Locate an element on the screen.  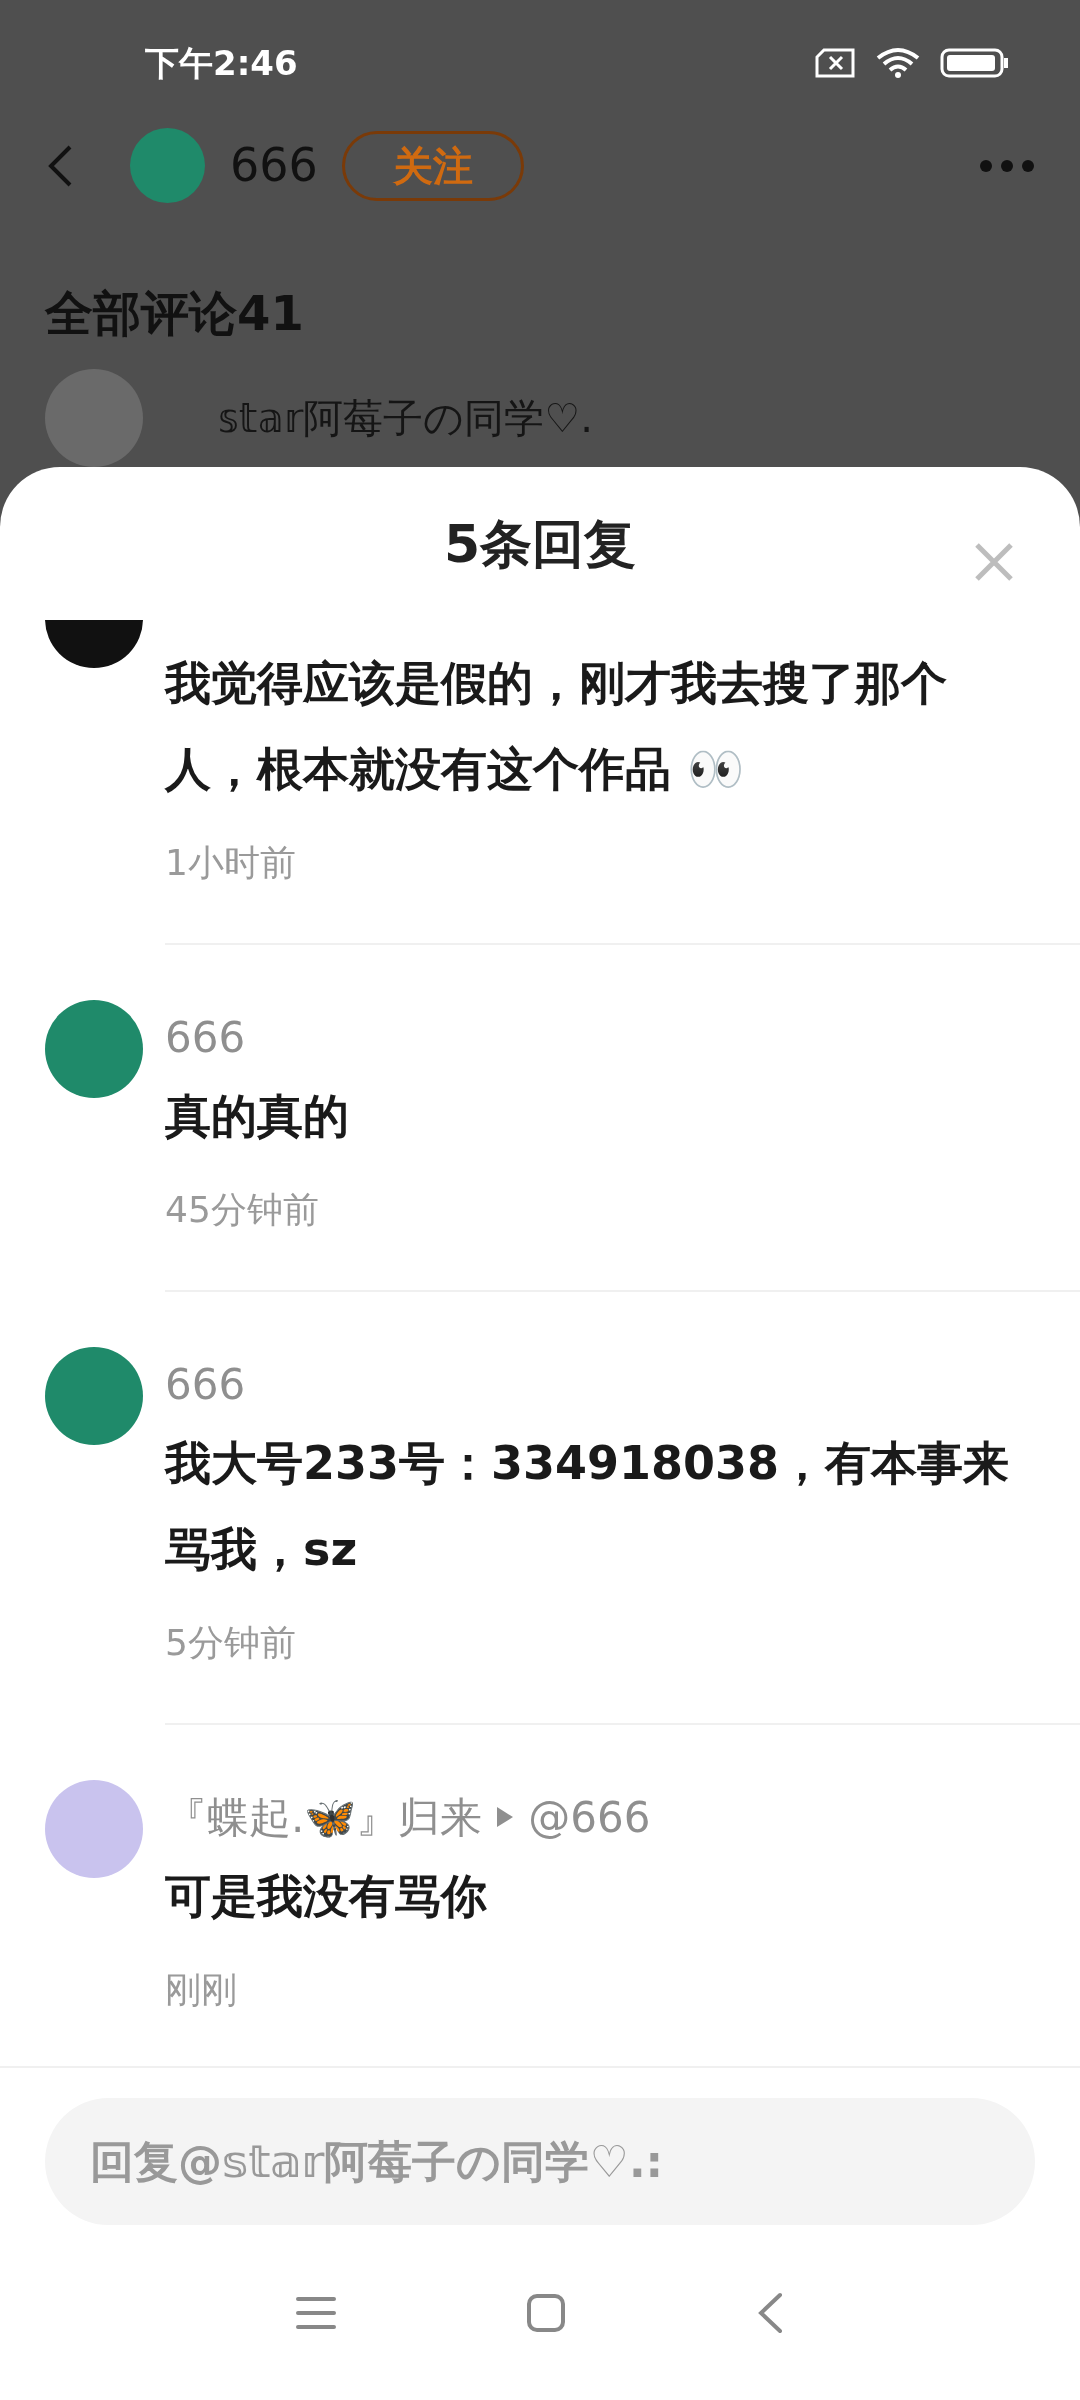
reply-time: 45分钟前 is located at coordinates (242, 1210).